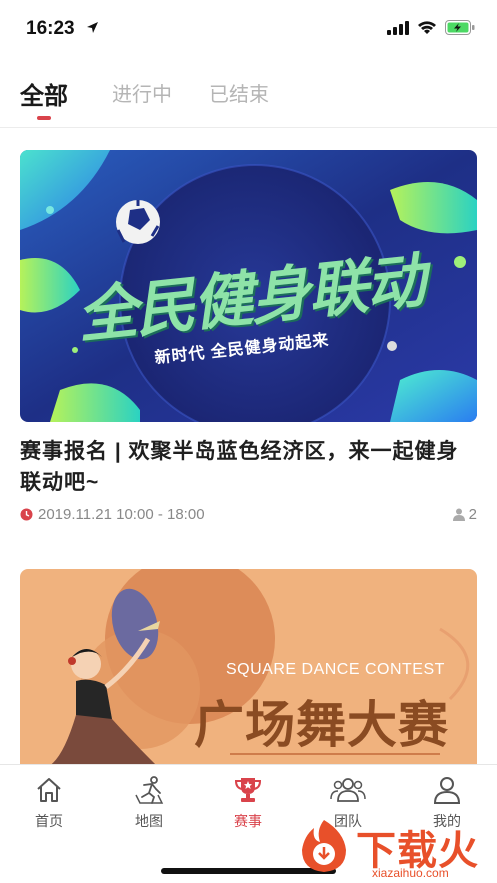  Describe the element at coordinates (50, 28) in the screenshot. I see `status-time: 16:23` at that location.